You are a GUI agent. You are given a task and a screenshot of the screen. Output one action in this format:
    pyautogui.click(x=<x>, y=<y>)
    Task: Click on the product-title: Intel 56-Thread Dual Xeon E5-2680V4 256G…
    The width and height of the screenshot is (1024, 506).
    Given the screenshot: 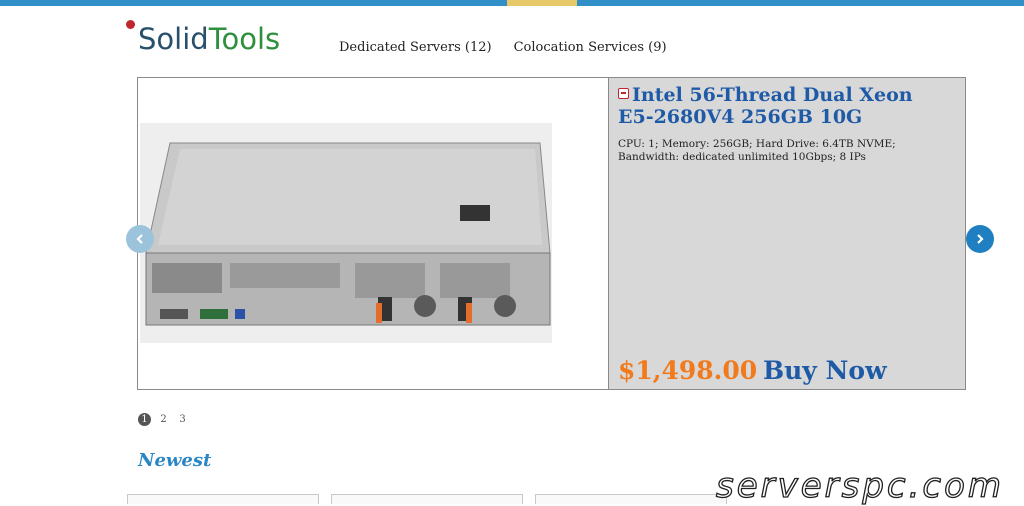 What is the action you would take?
    pyautogui.click(x=778, y=106)
    